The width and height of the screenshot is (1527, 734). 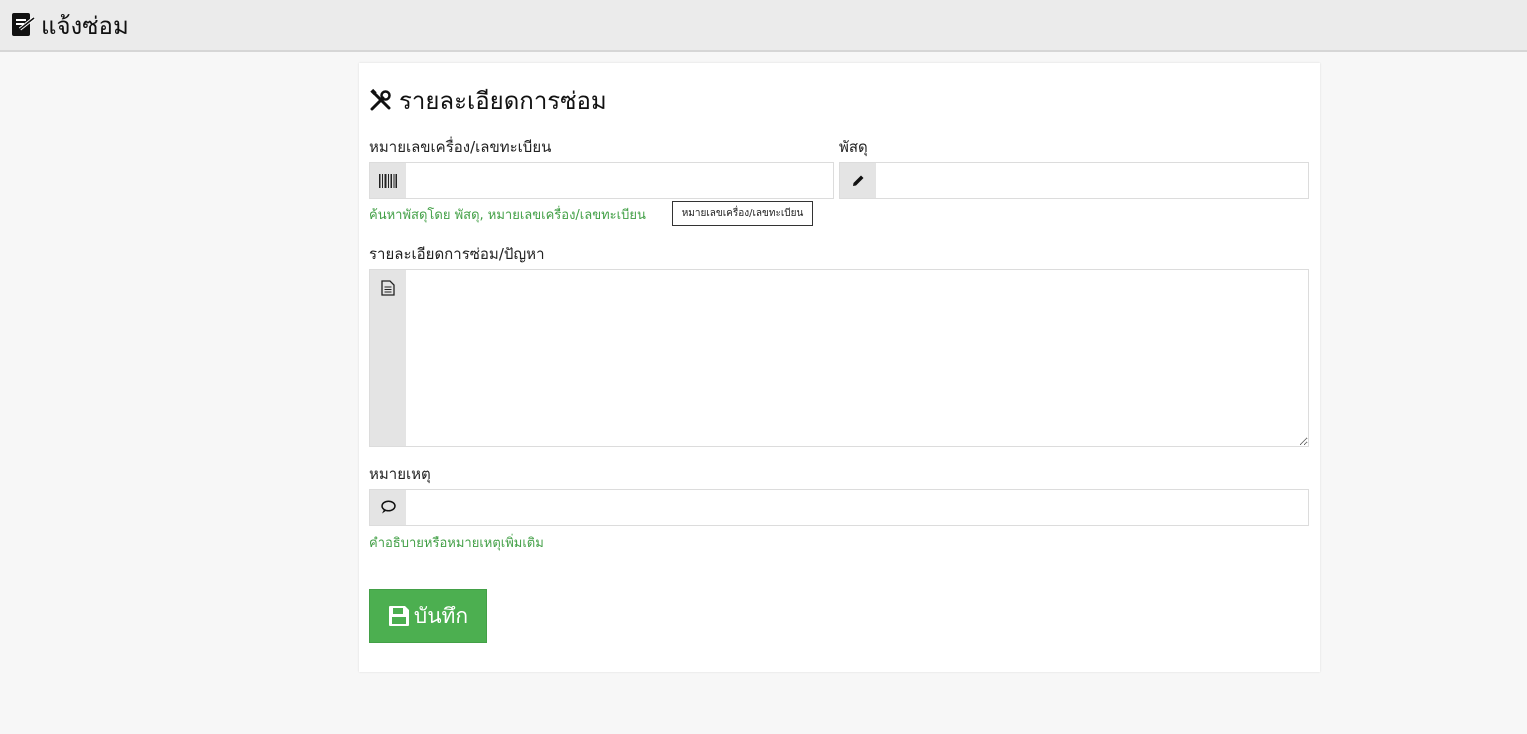 What do you see at coordinates (85, 25) in the screenshot?
I see `app-title: แจ้งซ่อม` at bounding box center [85, 25].